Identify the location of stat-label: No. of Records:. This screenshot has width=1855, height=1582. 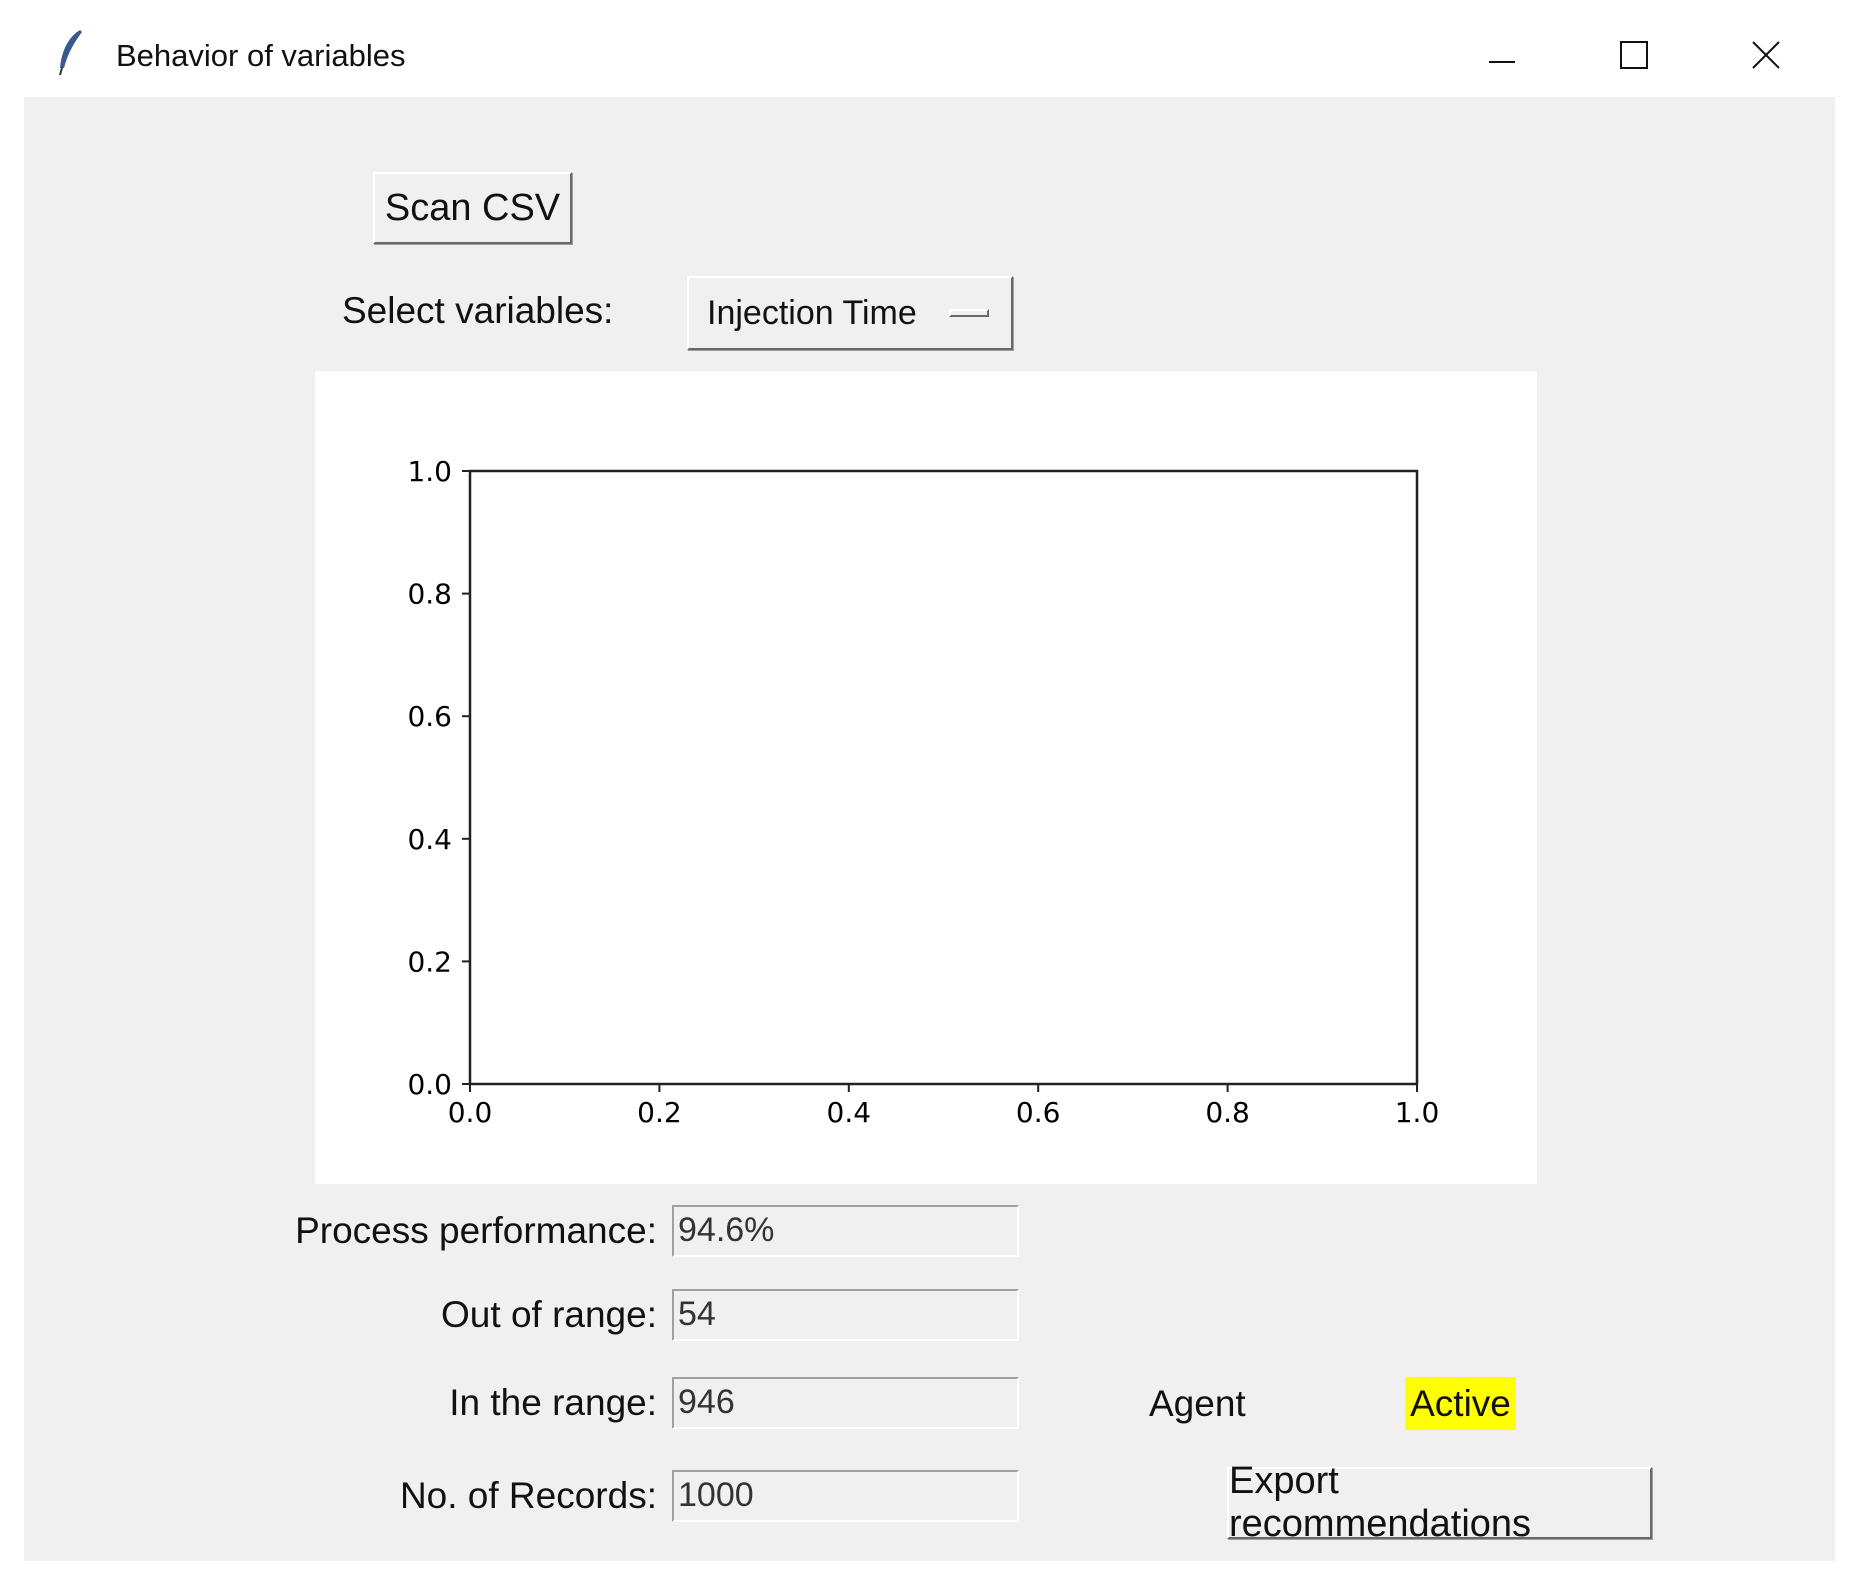
(528, 1495).